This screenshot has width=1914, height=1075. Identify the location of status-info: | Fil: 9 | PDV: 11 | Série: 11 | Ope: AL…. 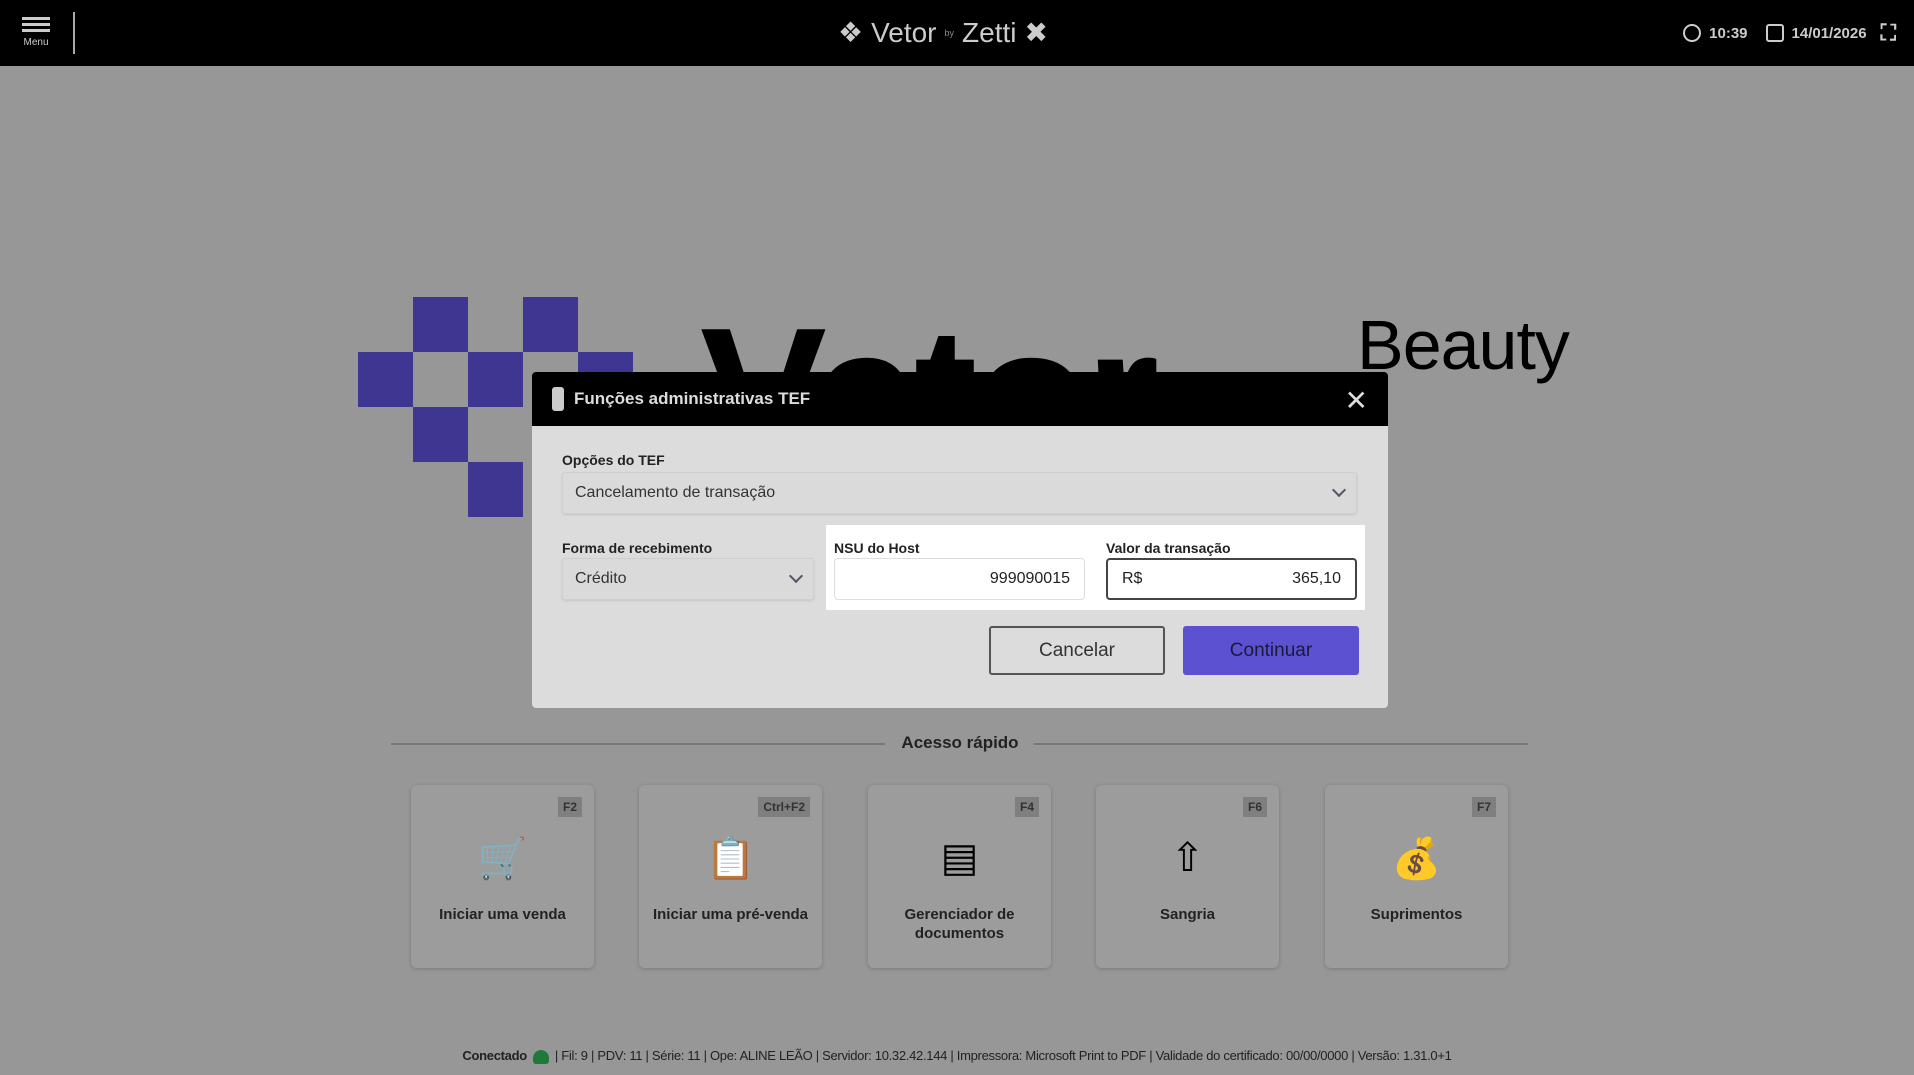
(1003, 1055).